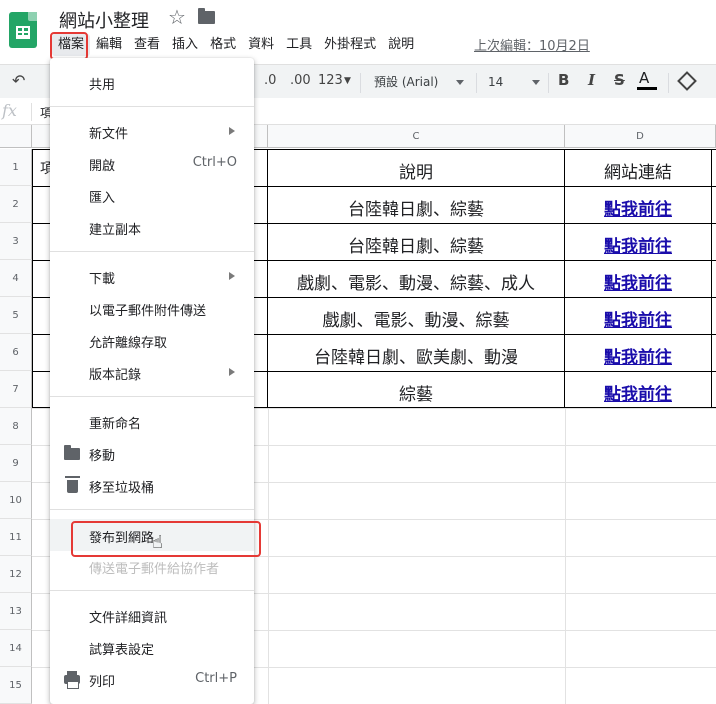 The width and height of the screenshot is (716, 704). What do you see at coordinates (128, 343) in the screenshot?
I see `menu-item-label: 允許離線存取` at bounding box center [128, 343].